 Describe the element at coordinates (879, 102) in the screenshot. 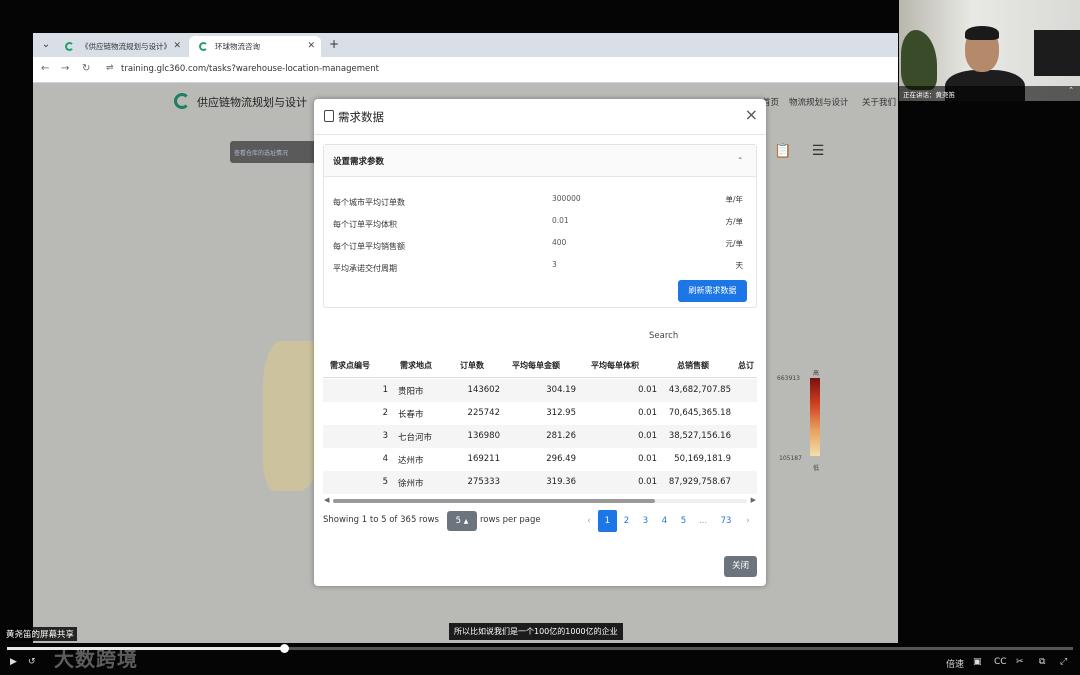

I see `nav-about: 关于我们` at that location.